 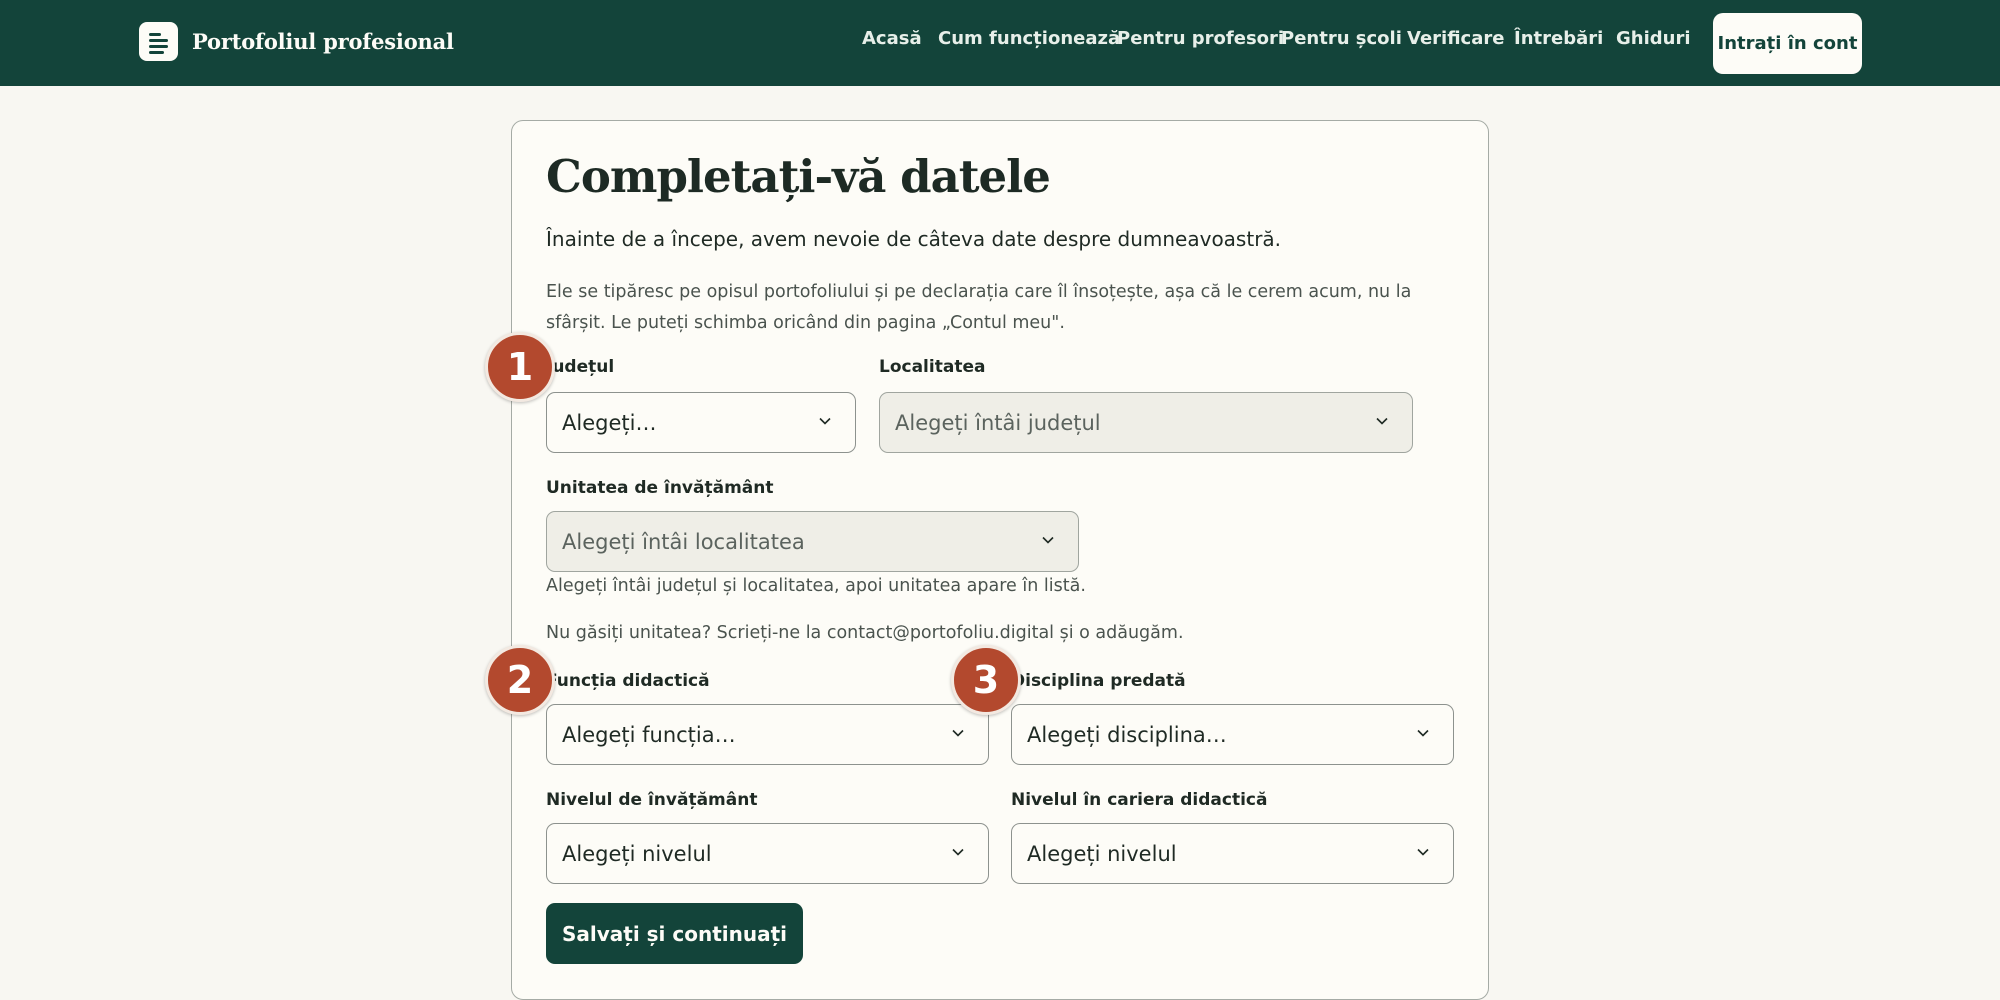 What do you see at coordinates (812, 541) in the screenshot?
I see `unitate-select: Alegeți întâi localitatea` at bounding box center [812, 541].